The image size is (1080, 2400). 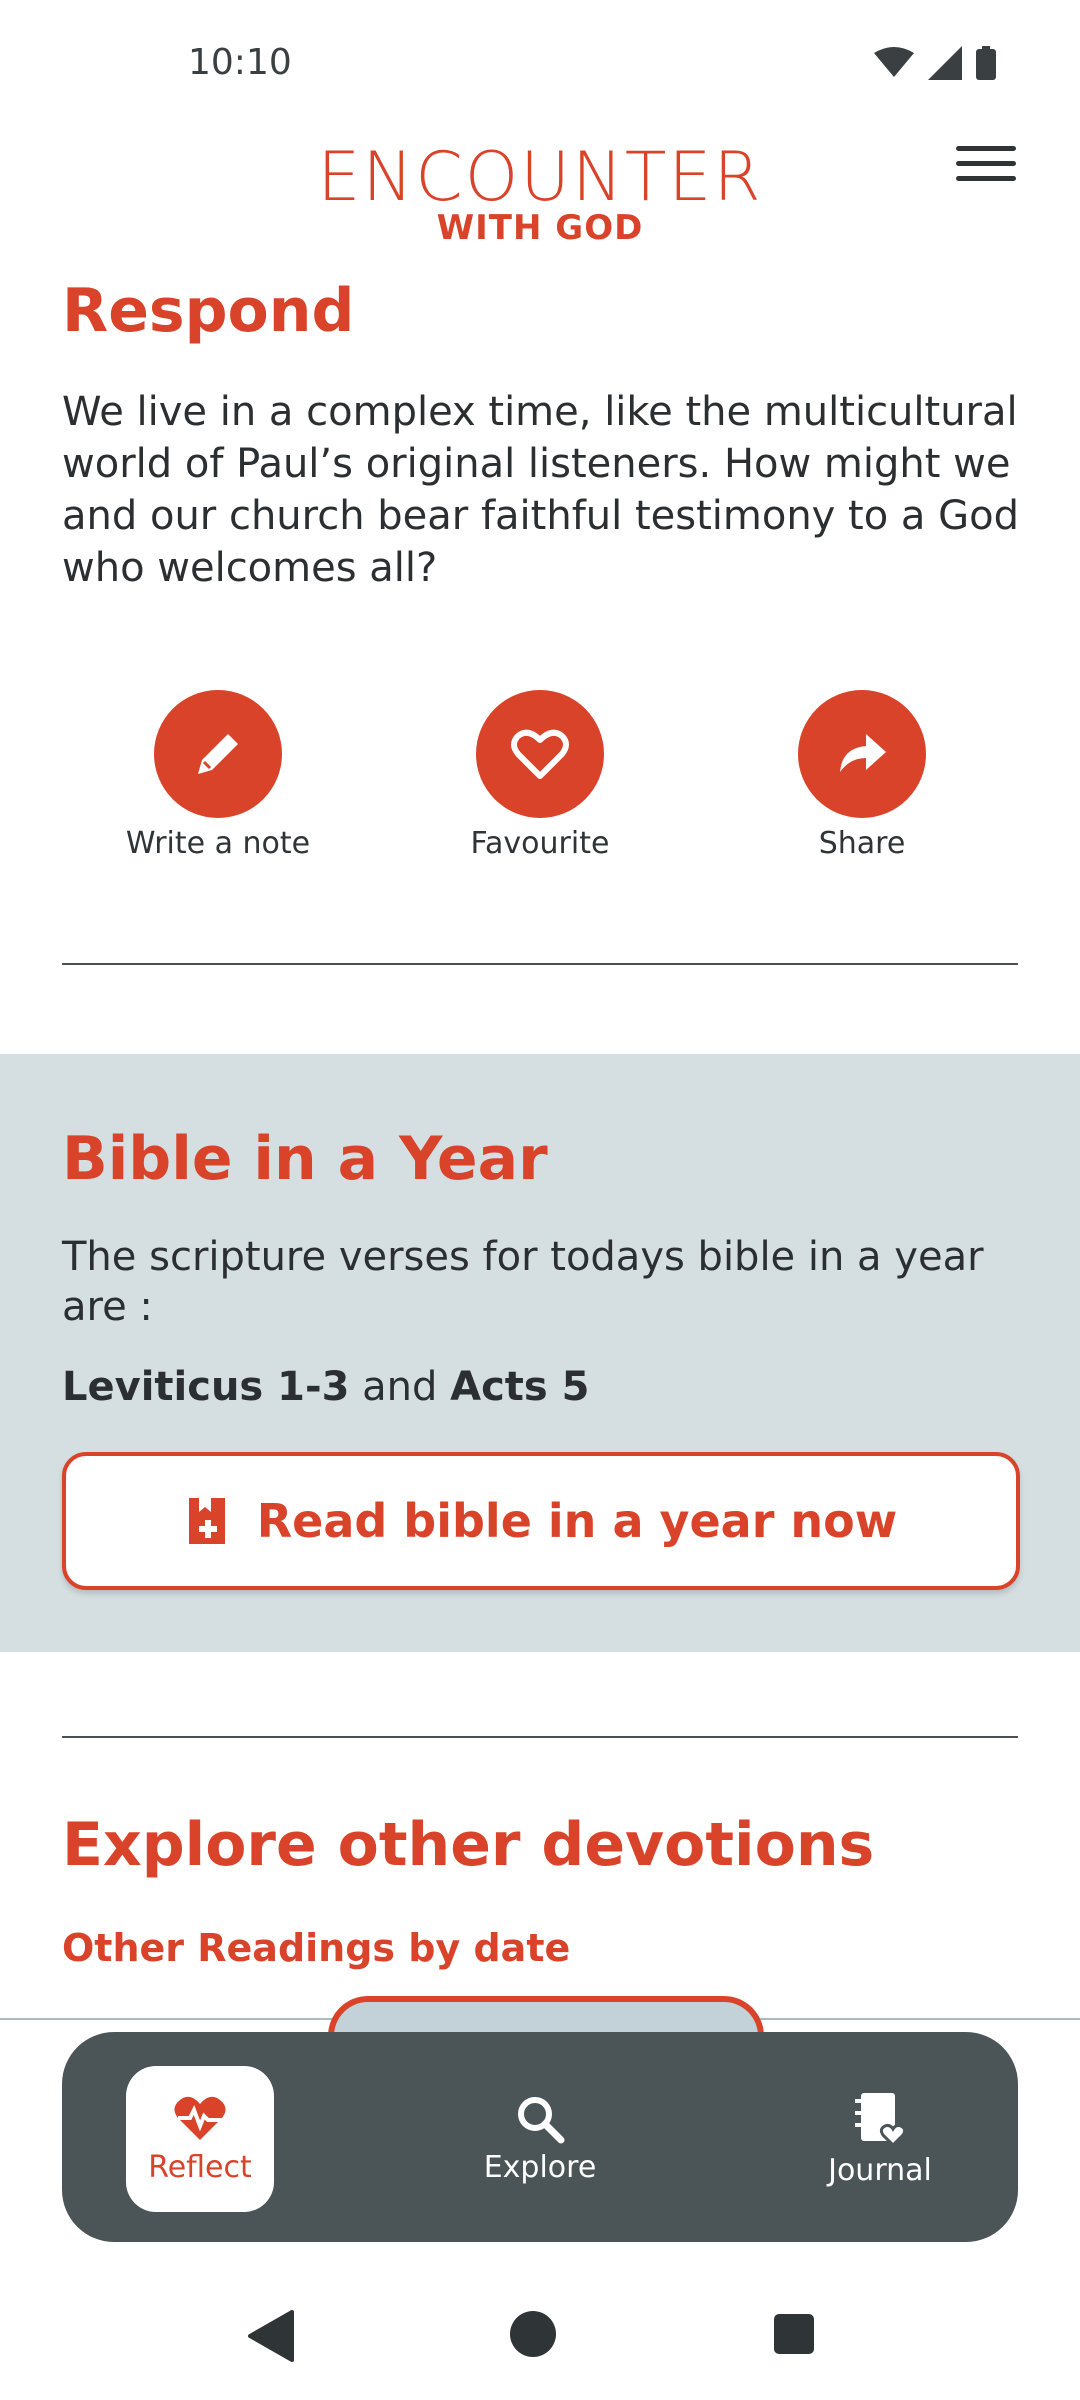 I want to click on status-time: 10:10, so click(x=240, y=62).